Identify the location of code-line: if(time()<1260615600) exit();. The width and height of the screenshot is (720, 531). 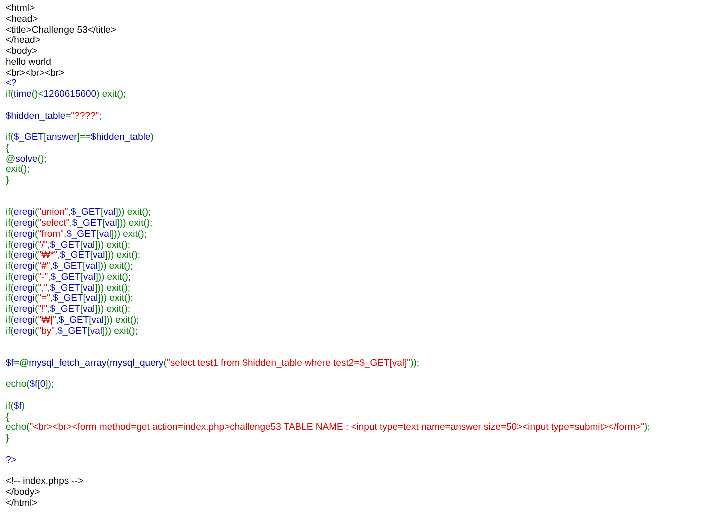
(66, 94).